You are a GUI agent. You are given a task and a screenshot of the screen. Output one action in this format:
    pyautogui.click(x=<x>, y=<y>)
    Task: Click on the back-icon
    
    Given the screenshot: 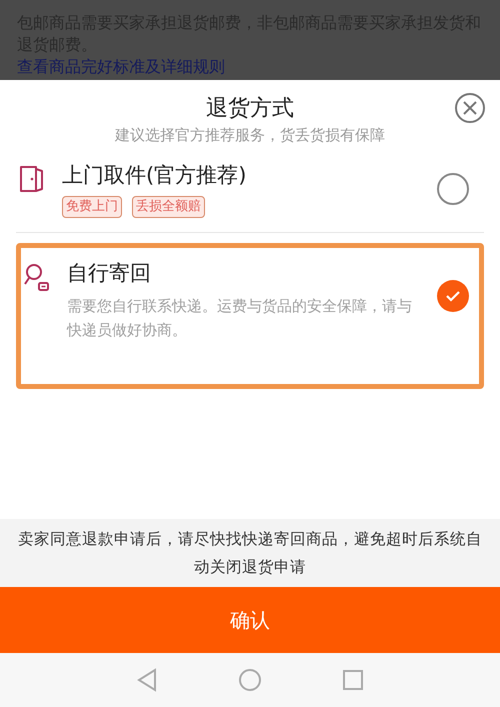 What is the action you would take?
    pyautogui.click(x=147, y=680)
    